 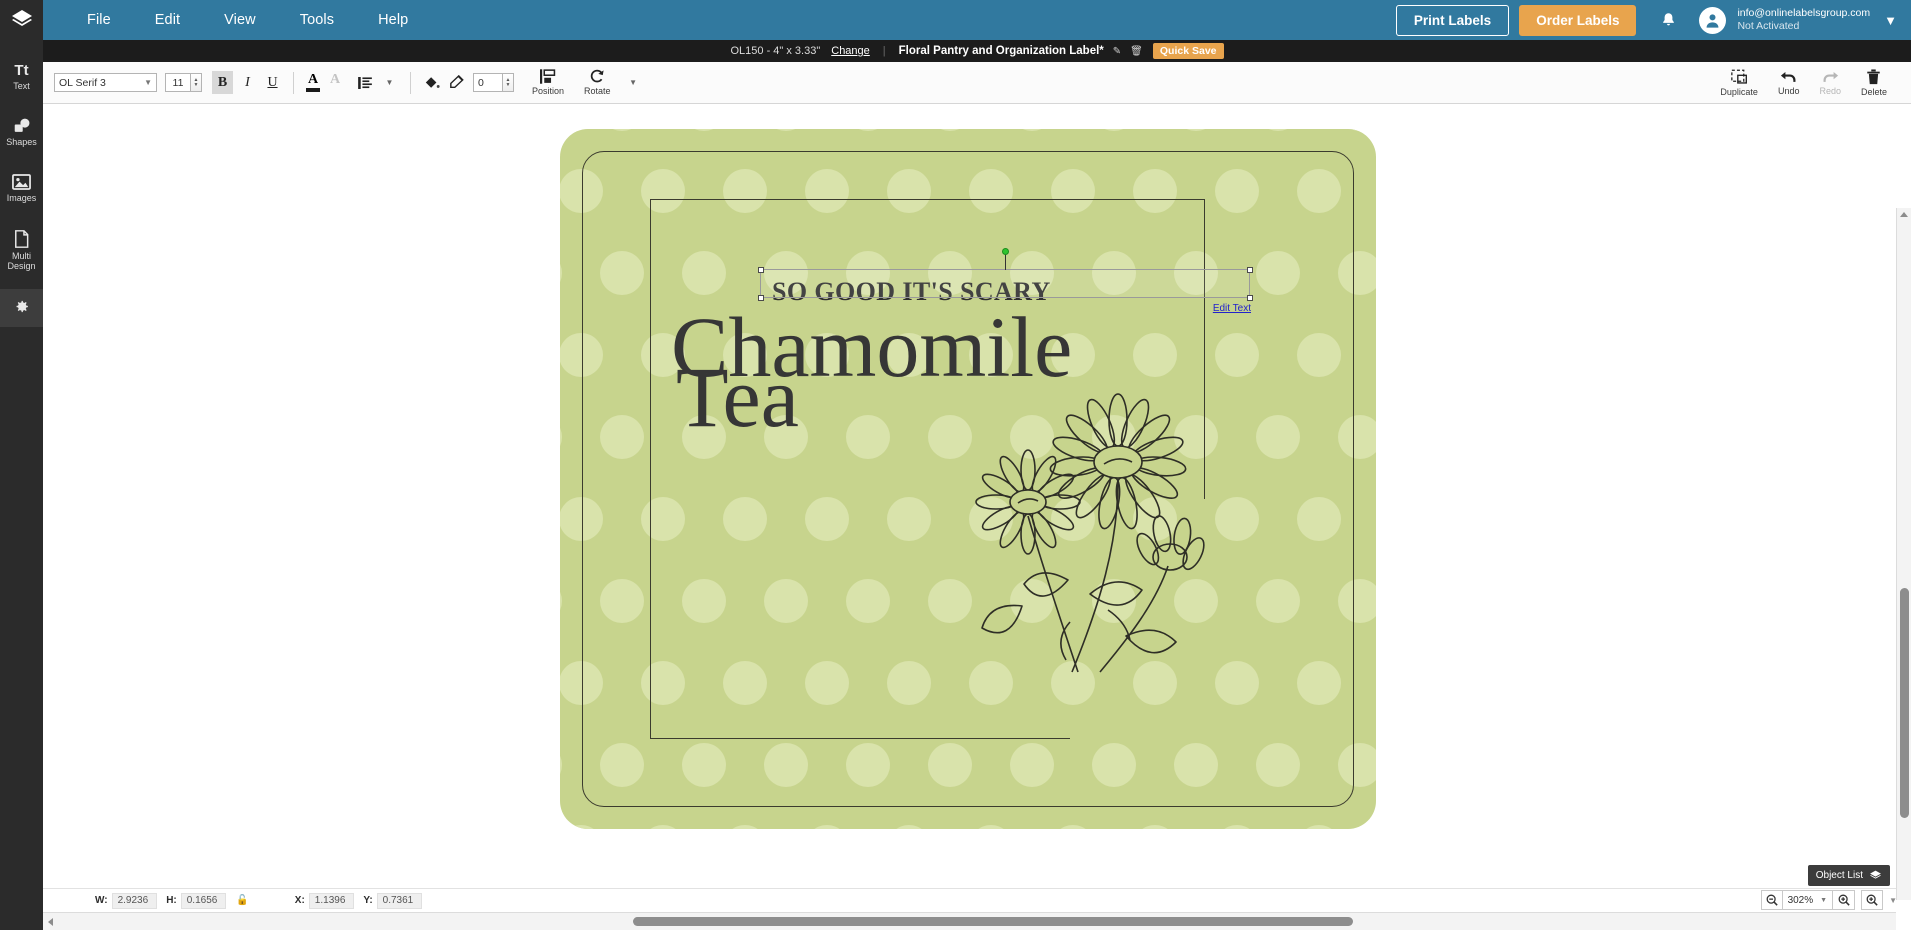 What do you see at coordinates (293, 82) in the screenshot?
I see `toolbar-divider` at bounding box center [293, 82].